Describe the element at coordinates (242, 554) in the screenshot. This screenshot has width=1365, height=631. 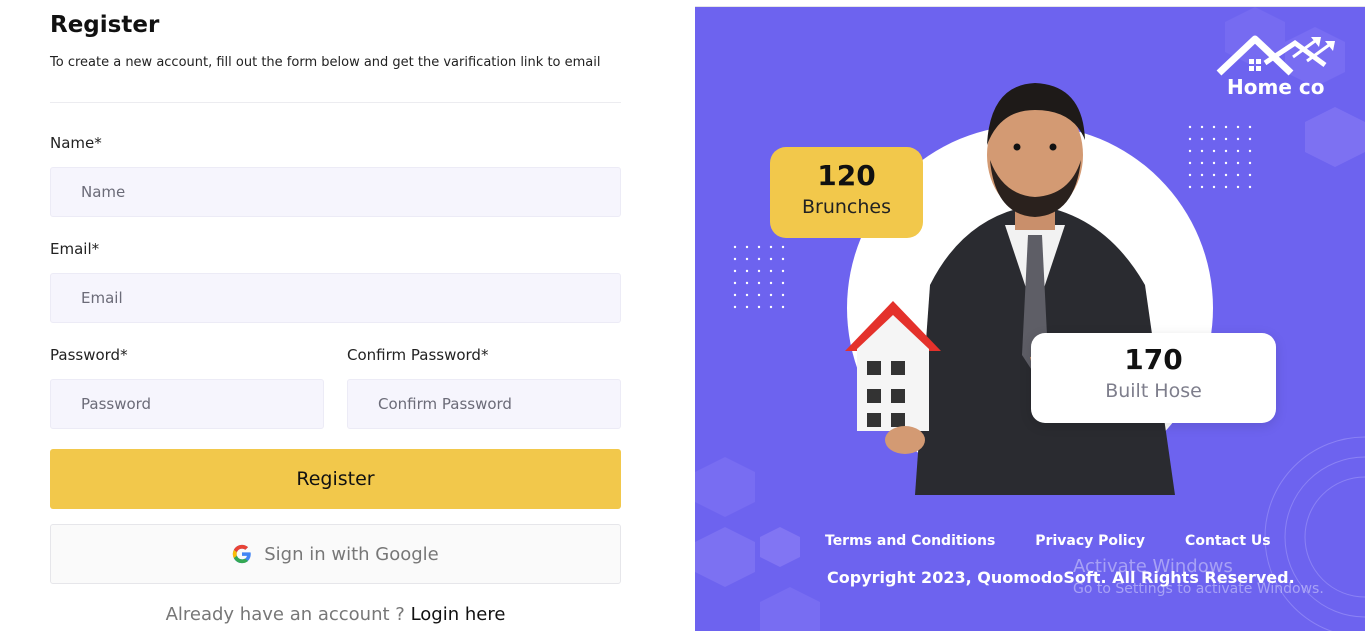
I see `google-icon` at that location.